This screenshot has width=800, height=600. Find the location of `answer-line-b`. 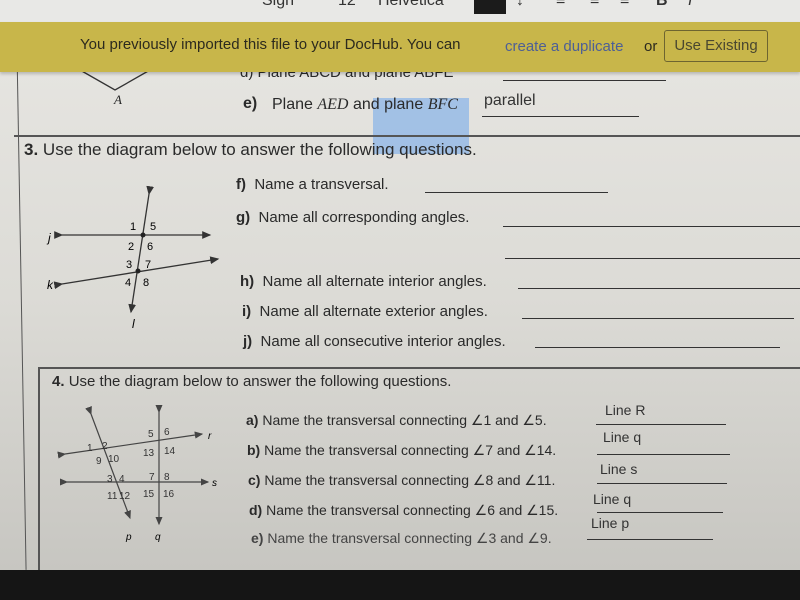

answer-line-b is located at coordinates (663, 454).